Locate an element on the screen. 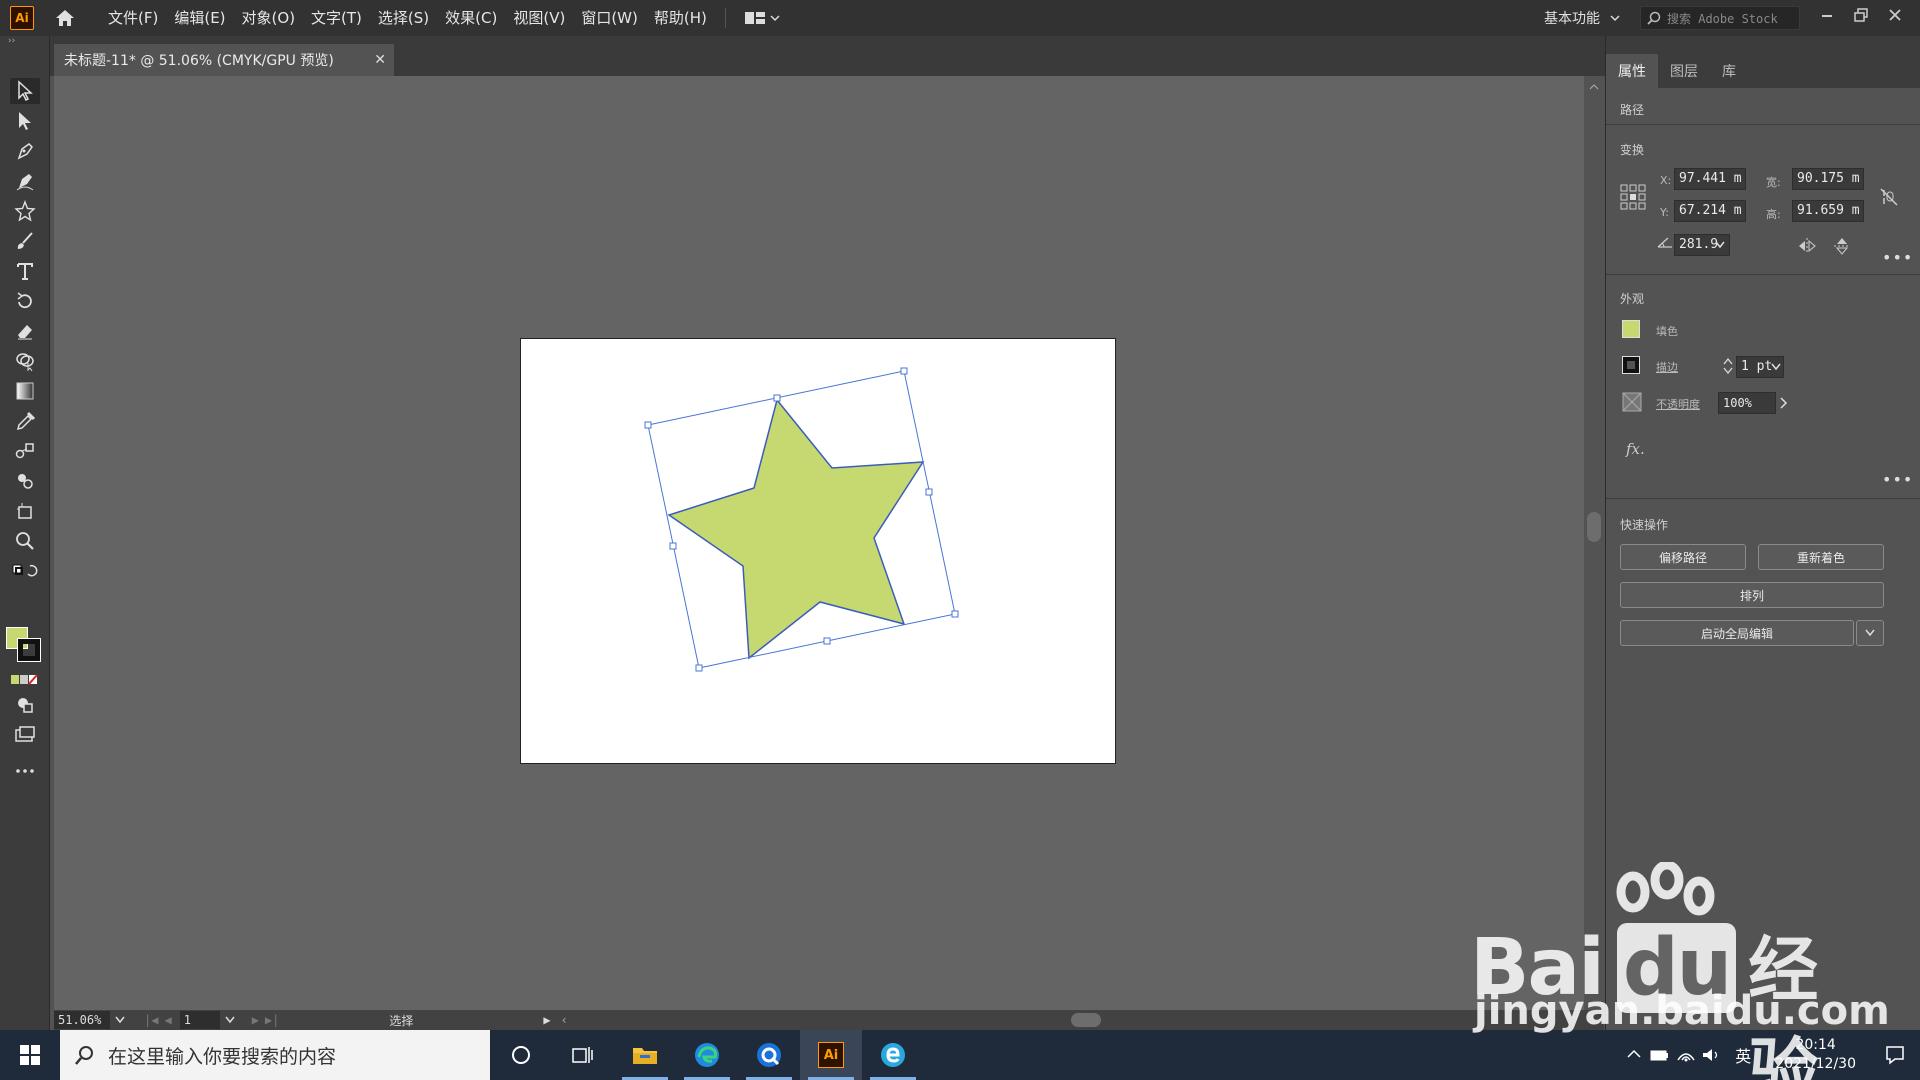 The height and width of the screenshot is (1080, 1920). minimize-button is located at coordinates (1827, 15).